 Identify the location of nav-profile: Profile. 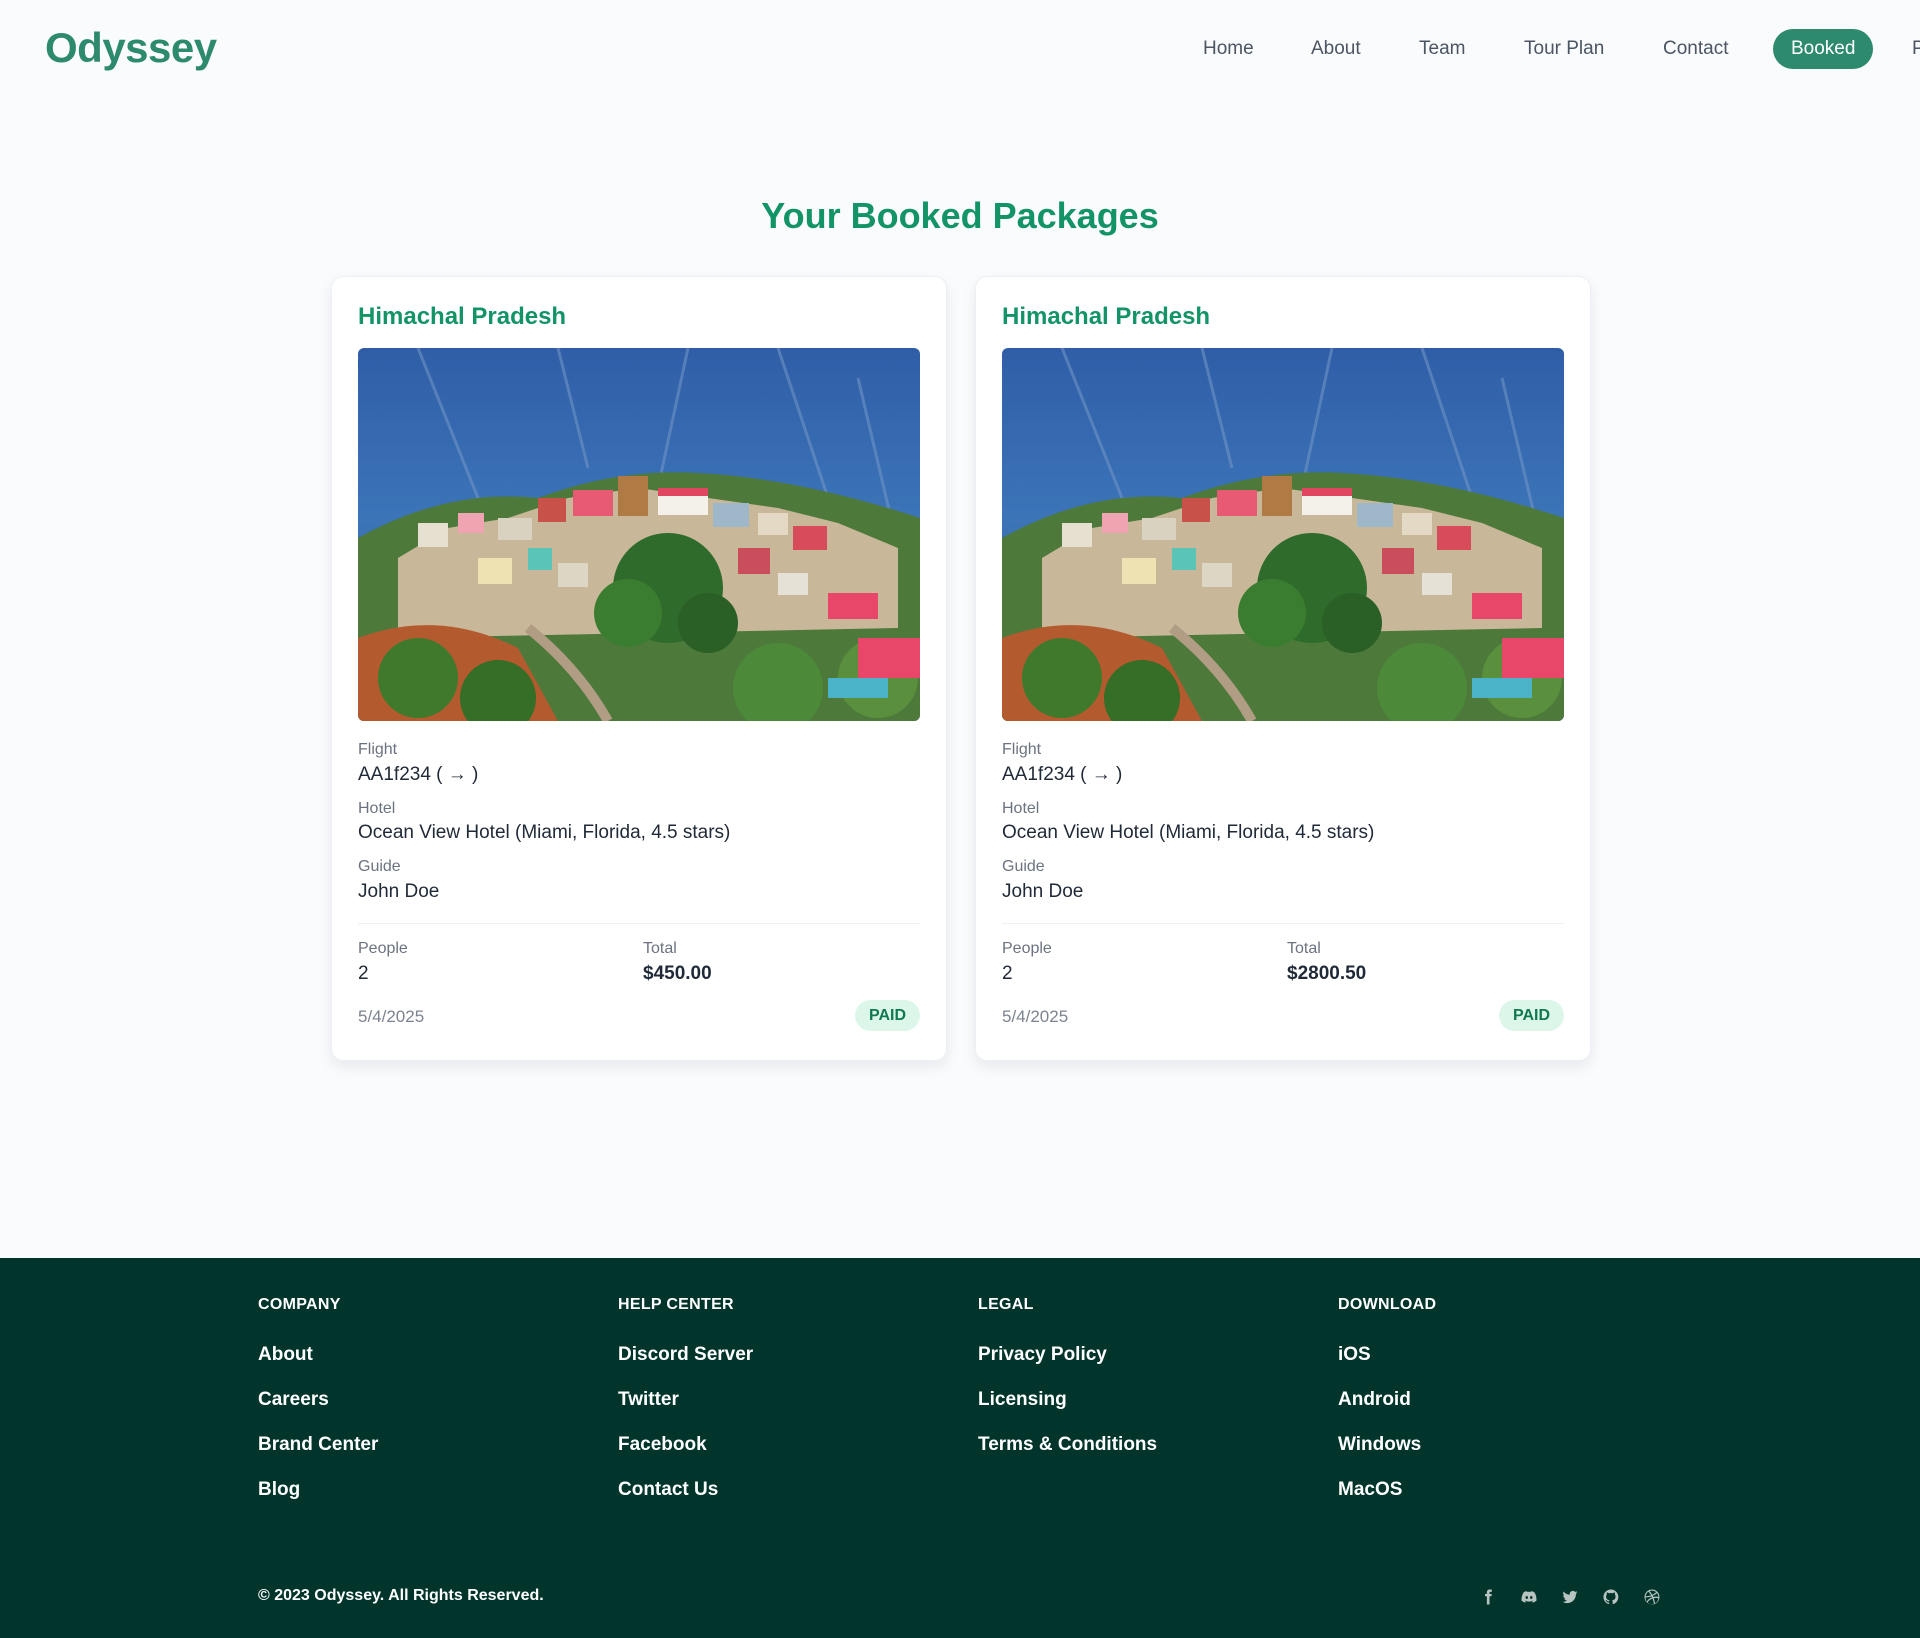
(1907, 49).